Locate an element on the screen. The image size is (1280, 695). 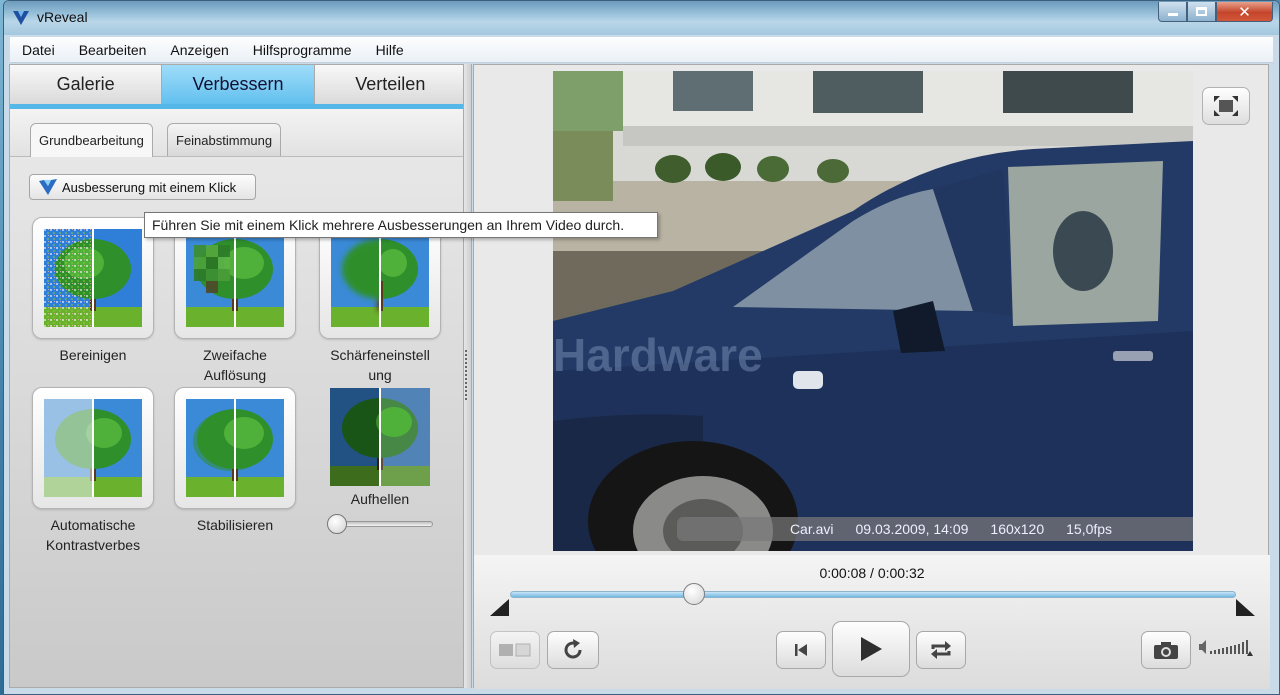
playback-controls: 0:00:08 / 0:00:32 is located at coordinates (872, 622).